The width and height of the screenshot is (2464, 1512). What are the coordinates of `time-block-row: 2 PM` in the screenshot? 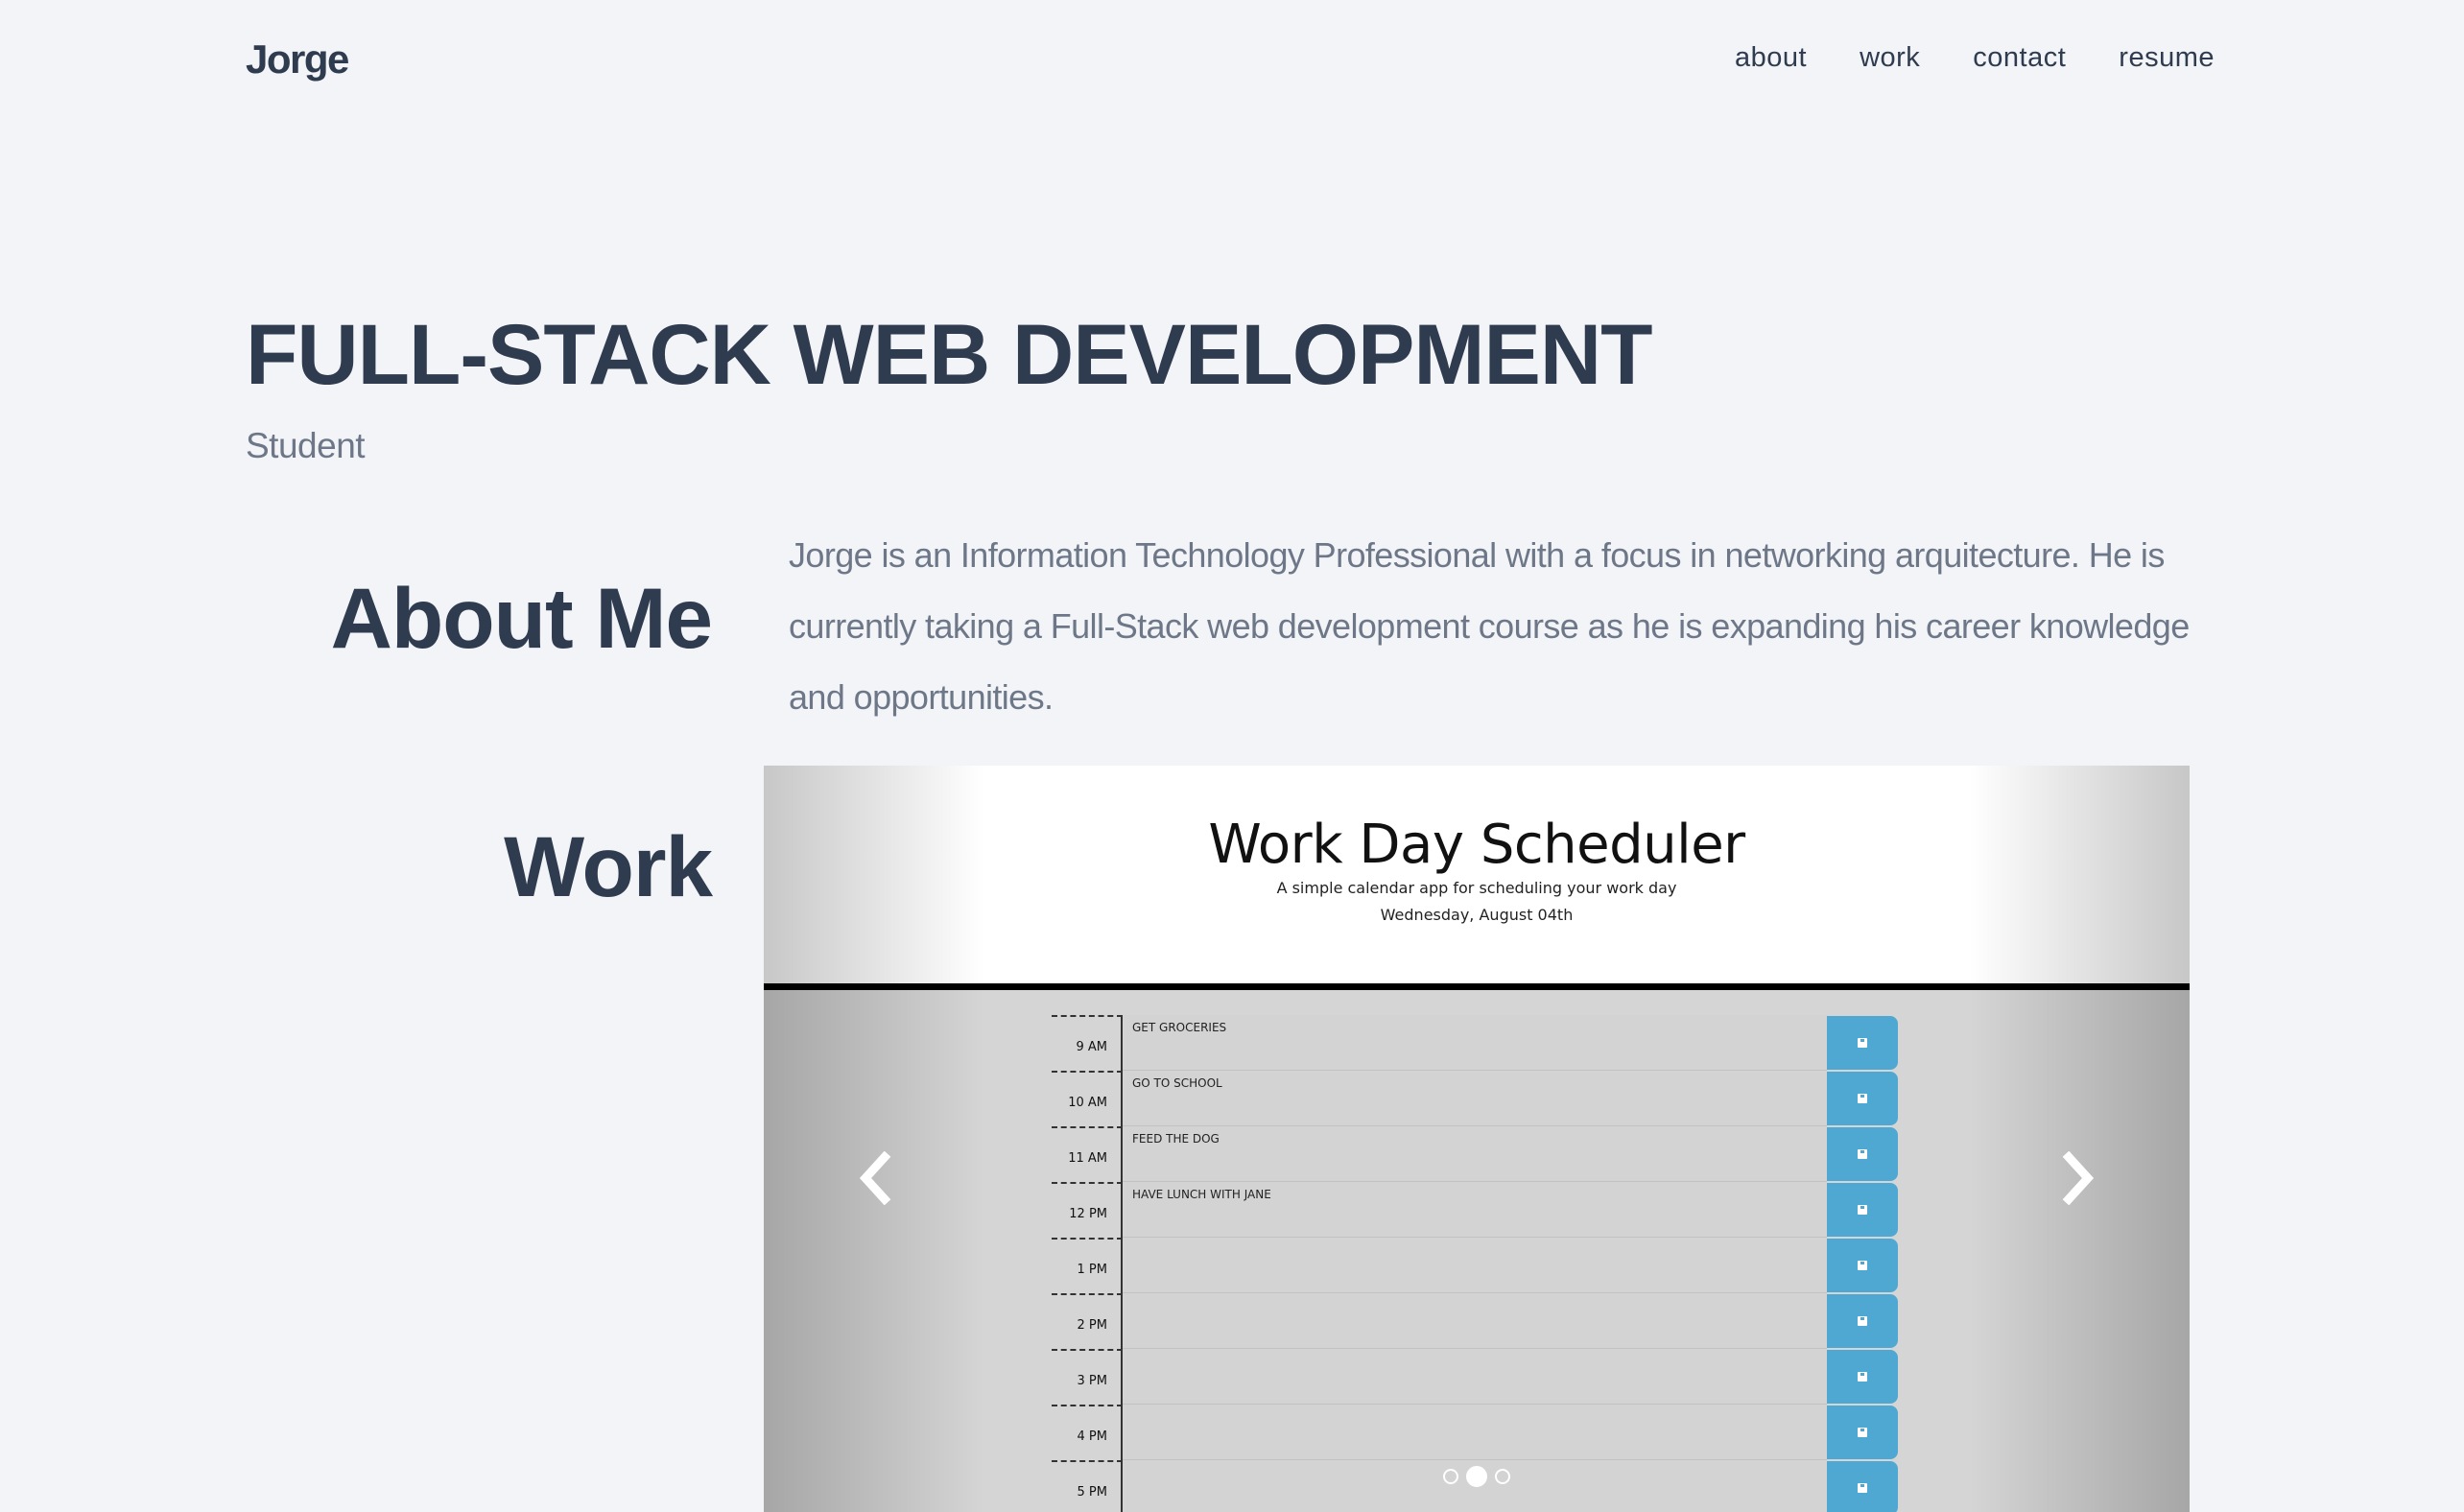 It's located at (1483, 1321).